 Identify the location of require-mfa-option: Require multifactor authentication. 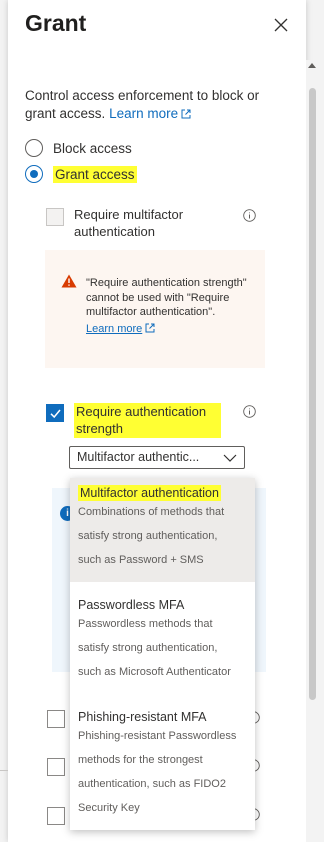
(141, 223).